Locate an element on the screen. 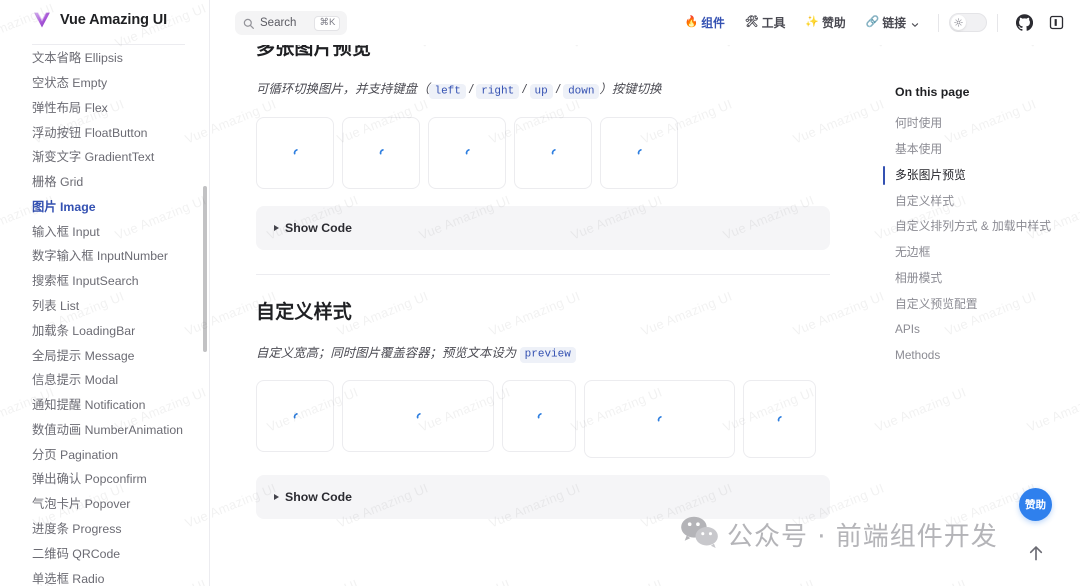 The height and width of the screenshot is (586, 1080). sponsor-fab-label: 赞助 is located at coordinates (1035, 505).